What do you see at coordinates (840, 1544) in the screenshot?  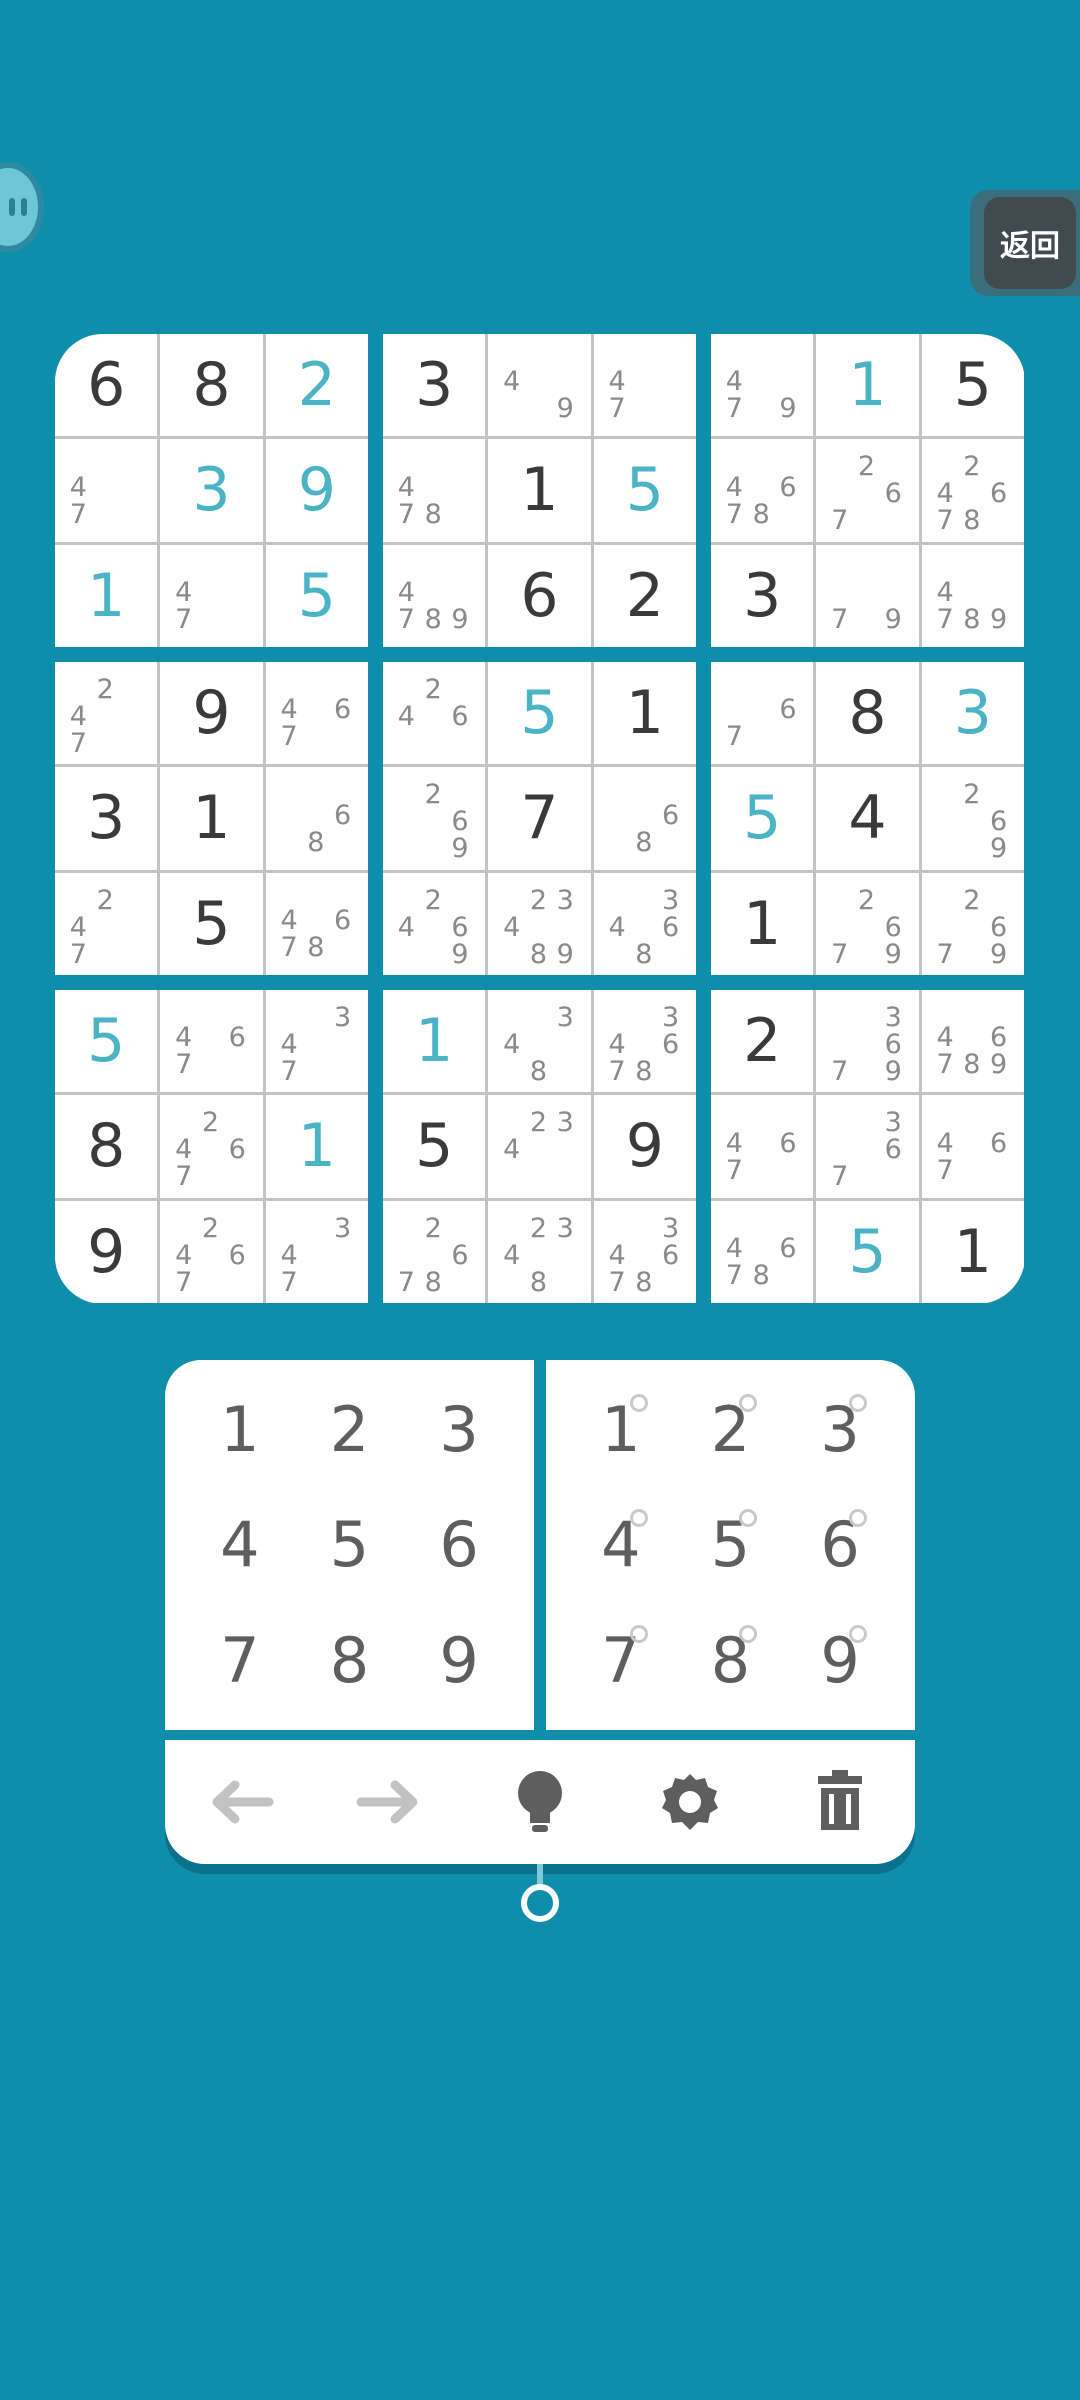 I see `note-key: 6` at bounding box center [840, 1544].